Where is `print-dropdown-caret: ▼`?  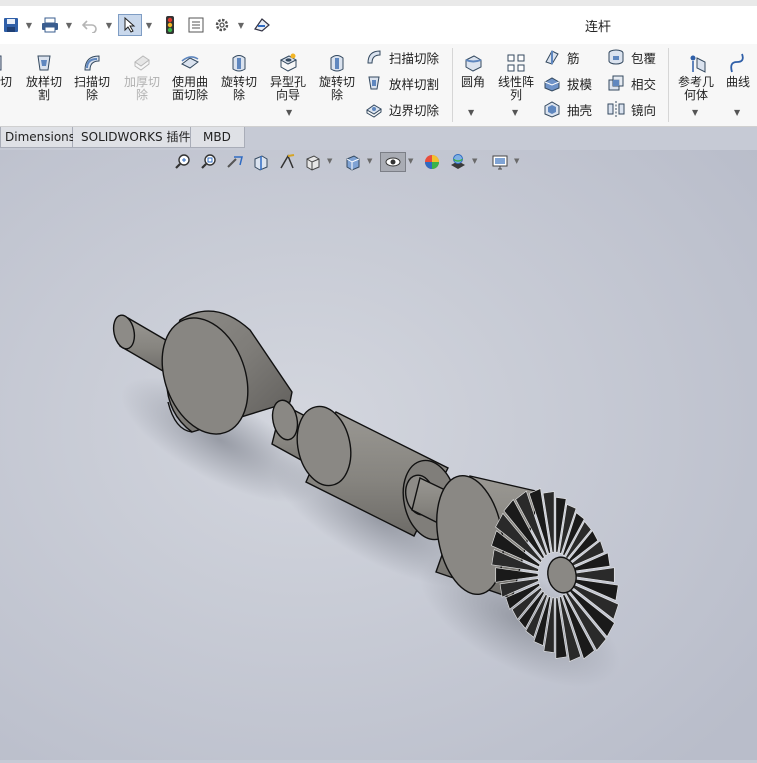
print-dropdown-caret: ▼ is located at coordinates (69, 25).